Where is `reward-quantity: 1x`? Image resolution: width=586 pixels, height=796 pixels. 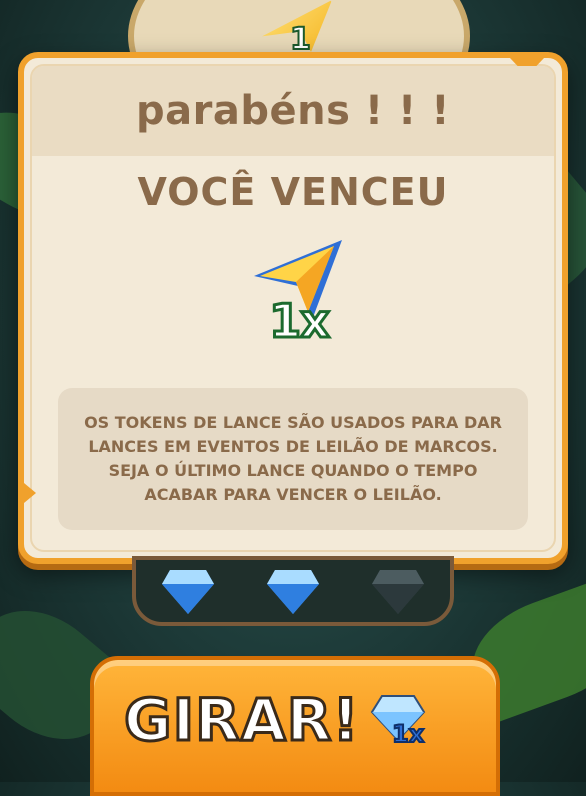 reward-quantity: 1x is located at coordinates (300, 321).